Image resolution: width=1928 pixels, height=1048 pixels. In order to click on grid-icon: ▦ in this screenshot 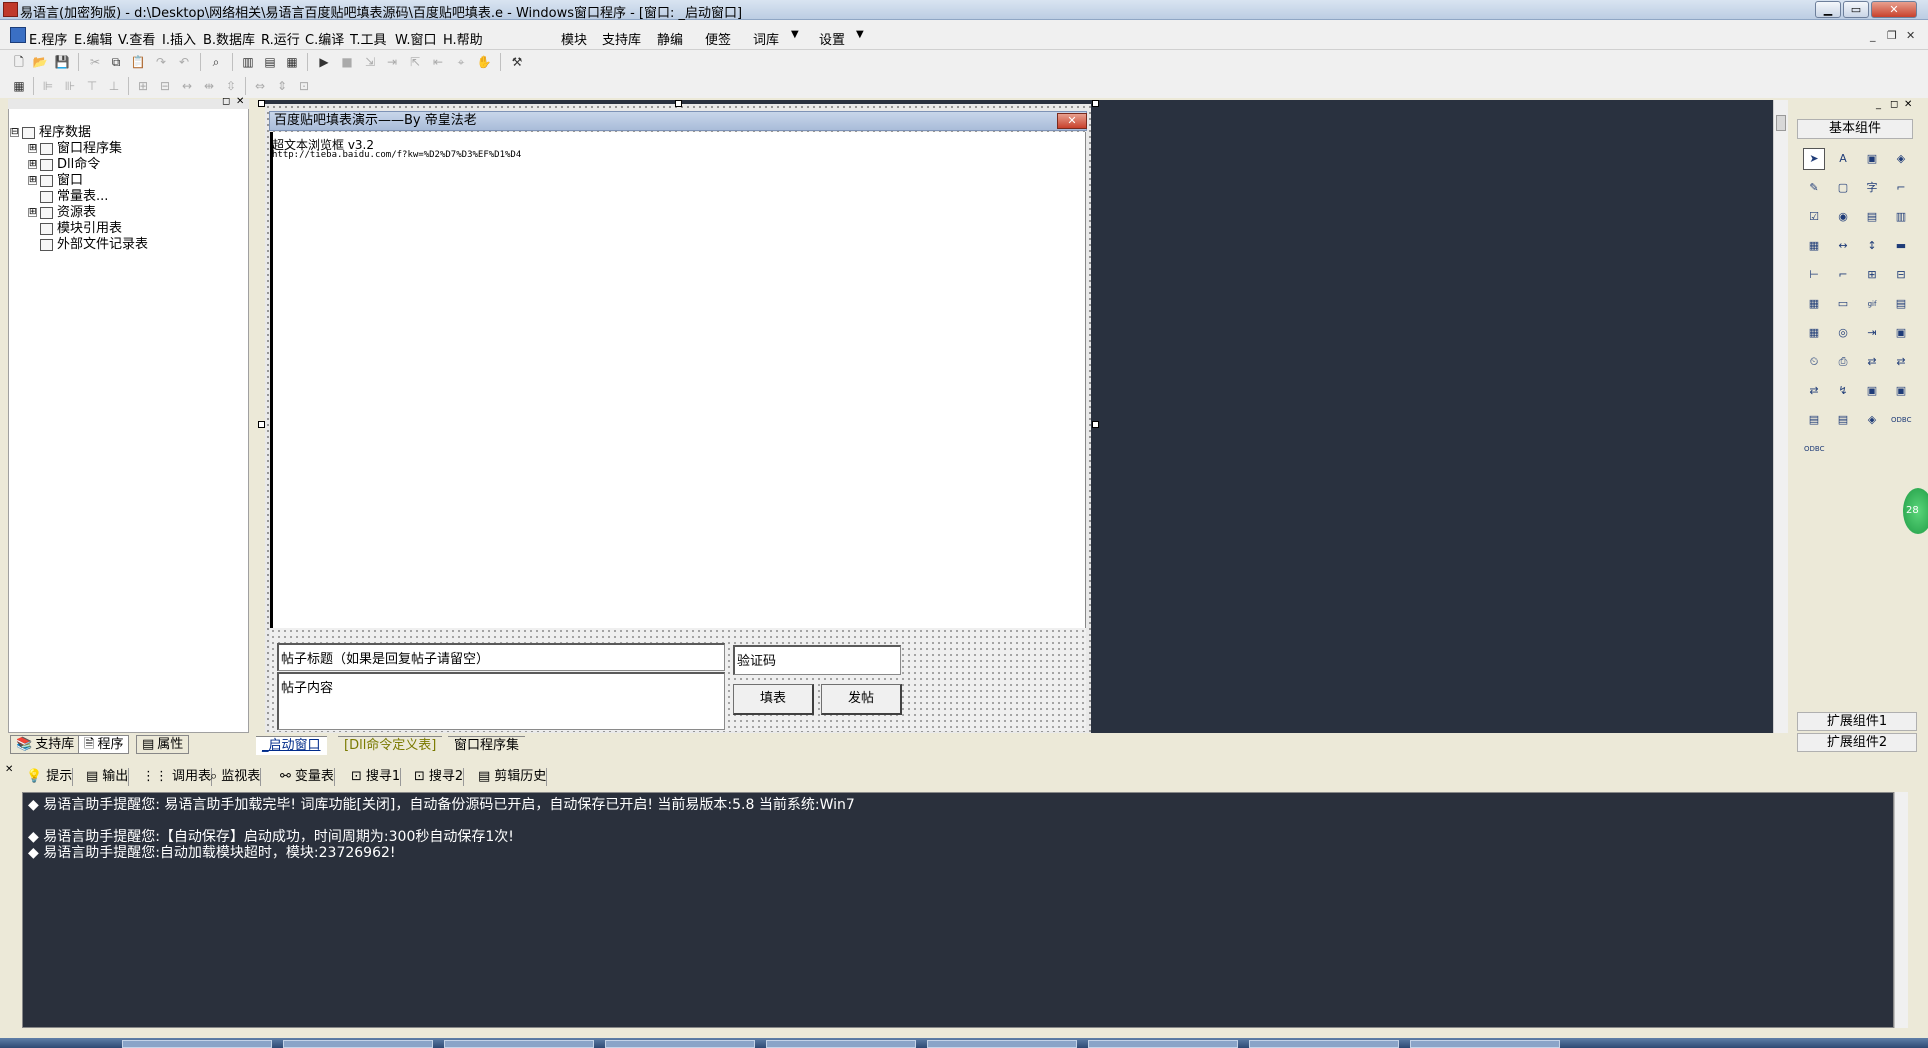, I will do `click(19, 86)`.